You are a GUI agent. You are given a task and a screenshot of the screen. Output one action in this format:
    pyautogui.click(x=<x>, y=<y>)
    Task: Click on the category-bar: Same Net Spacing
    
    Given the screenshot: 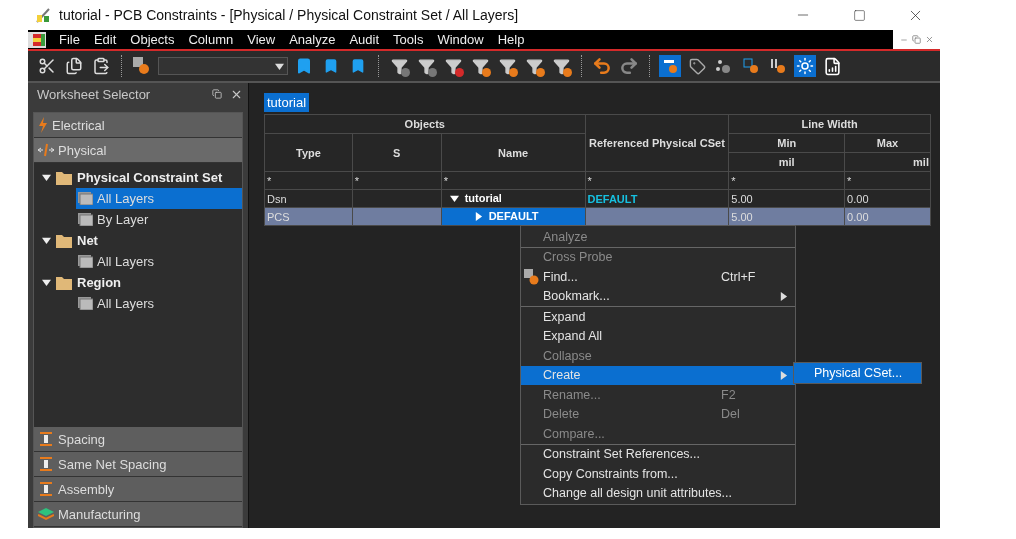 What is the action you would take?
    pyautogui.click(x=138, y=464)
    